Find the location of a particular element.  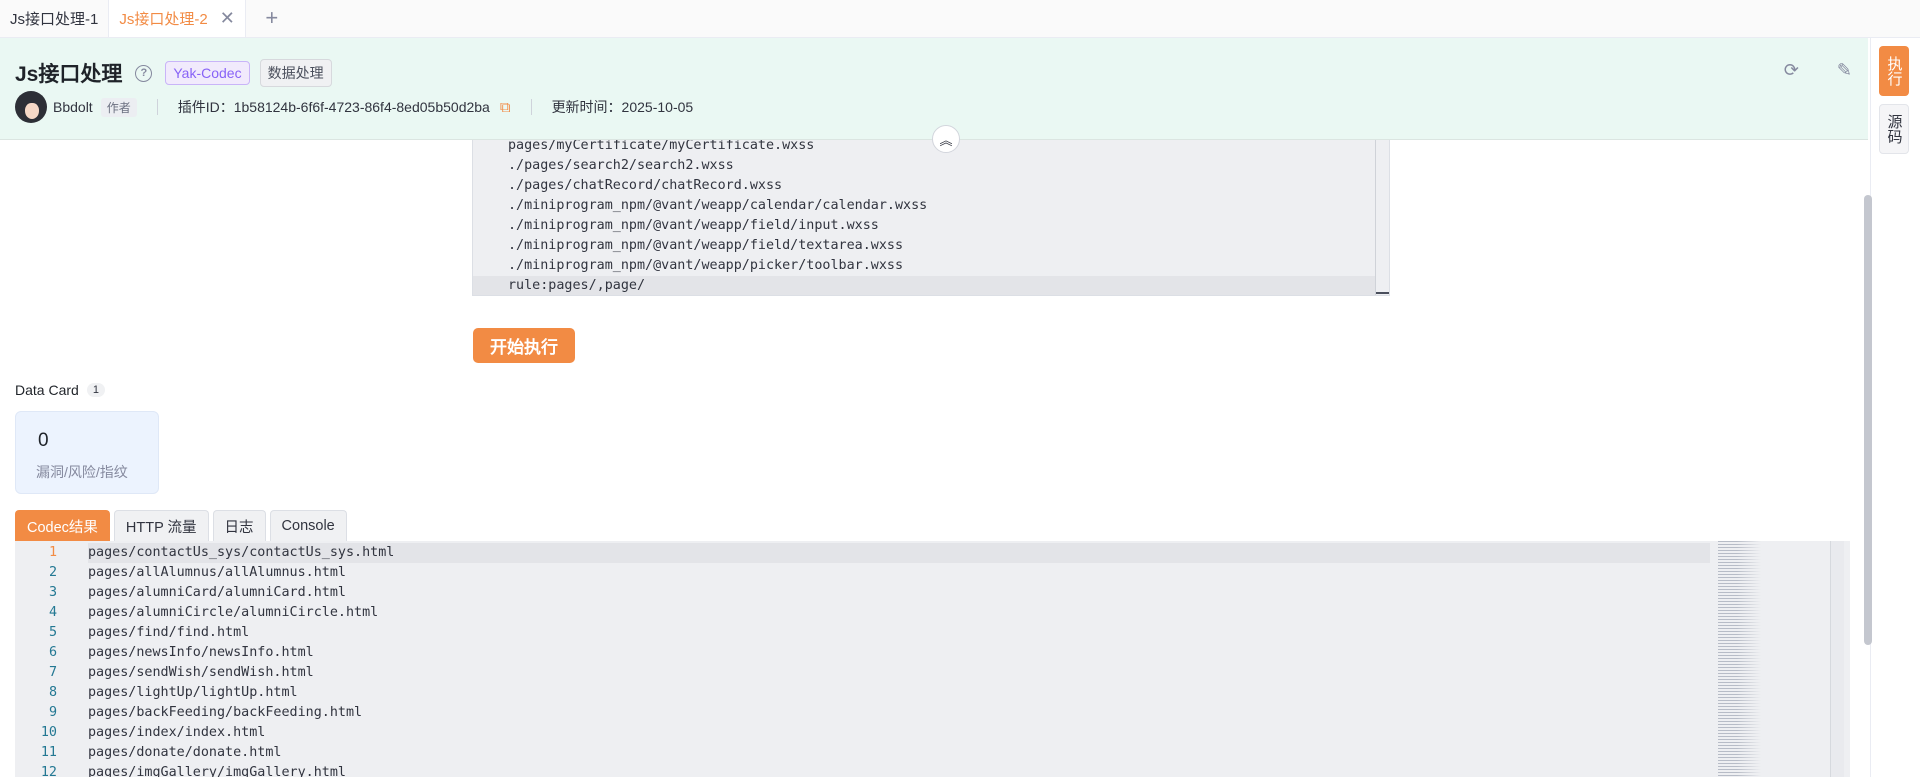

line-text: pages/alumniCard/alumniCard.html is located at coordinates (217, 592).